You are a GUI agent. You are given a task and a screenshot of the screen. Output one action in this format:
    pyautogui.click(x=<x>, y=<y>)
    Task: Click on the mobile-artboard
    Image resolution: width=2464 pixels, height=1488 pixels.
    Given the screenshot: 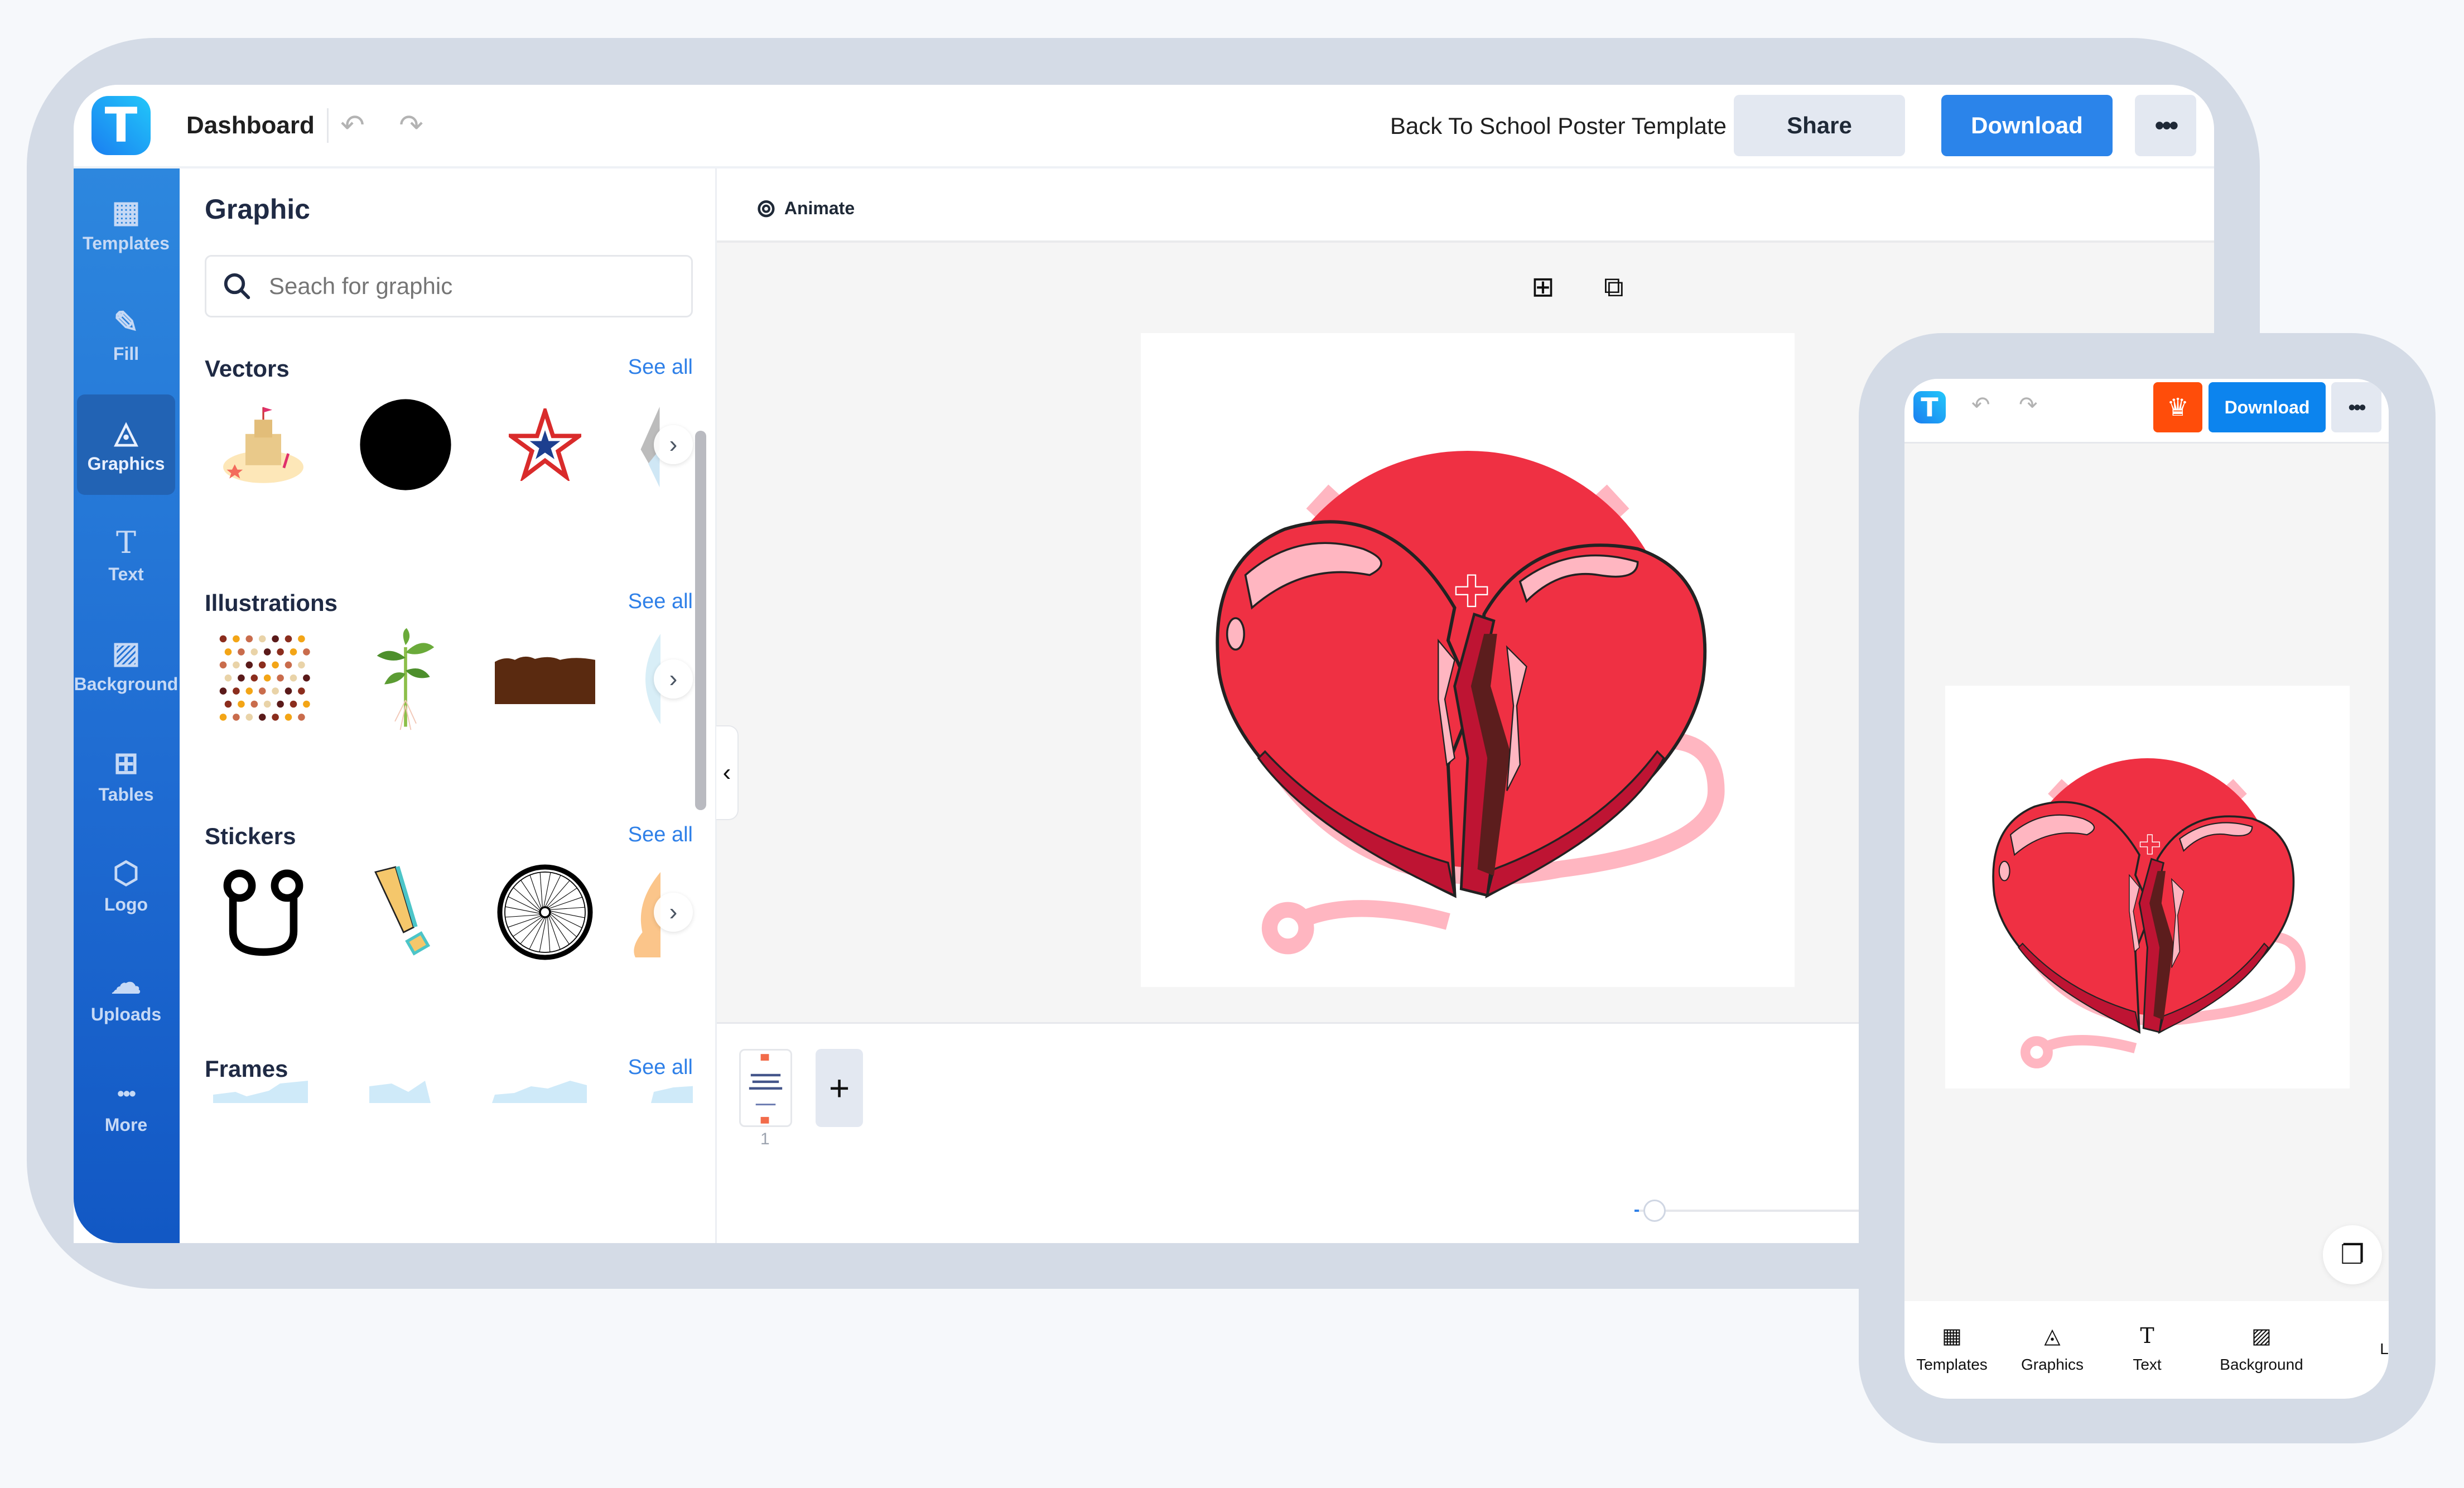 What is the action you would take?
    pyautogui.click(x=2148, y=887)
    